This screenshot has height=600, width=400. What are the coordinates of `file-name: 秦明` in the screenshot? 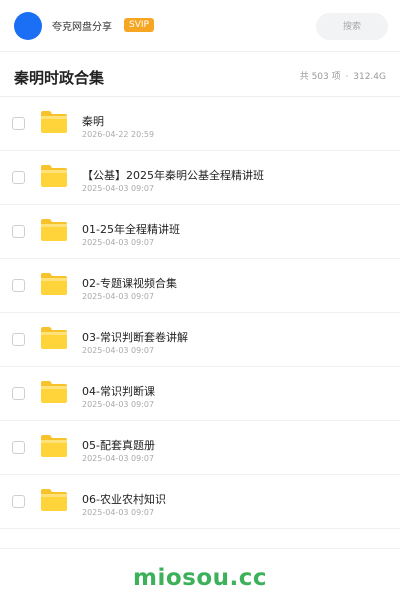 It's located at (93, 121).